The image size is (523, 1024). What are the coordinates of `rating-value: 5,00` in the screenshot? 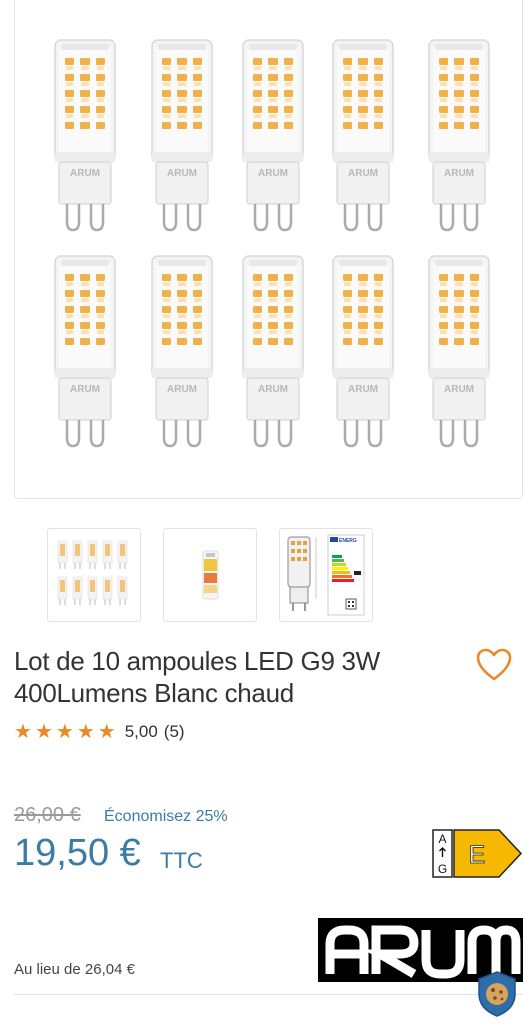 It's located at (141, 731).